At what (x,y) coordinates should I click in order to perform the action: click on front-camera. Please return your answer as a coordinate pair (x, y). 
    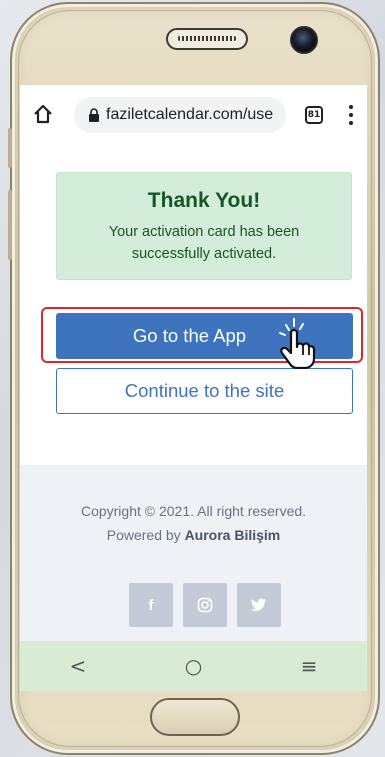
    Looking at the image, I should click on (304, 40).